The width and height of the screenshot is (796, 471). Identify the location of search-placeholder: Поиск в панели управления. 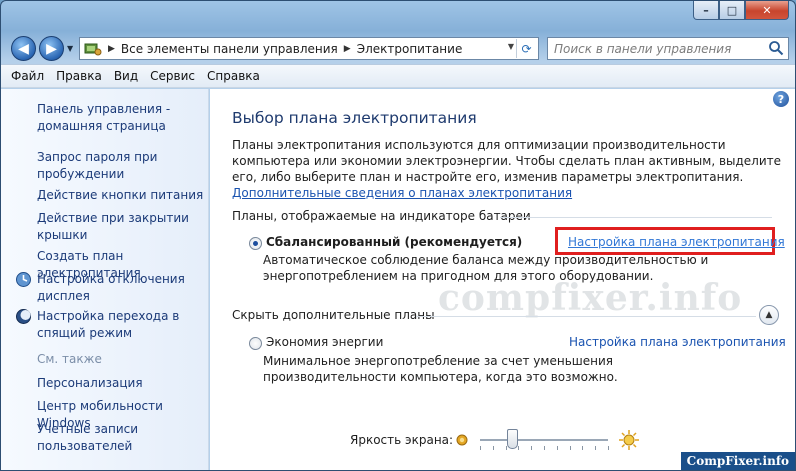
(643, 48).